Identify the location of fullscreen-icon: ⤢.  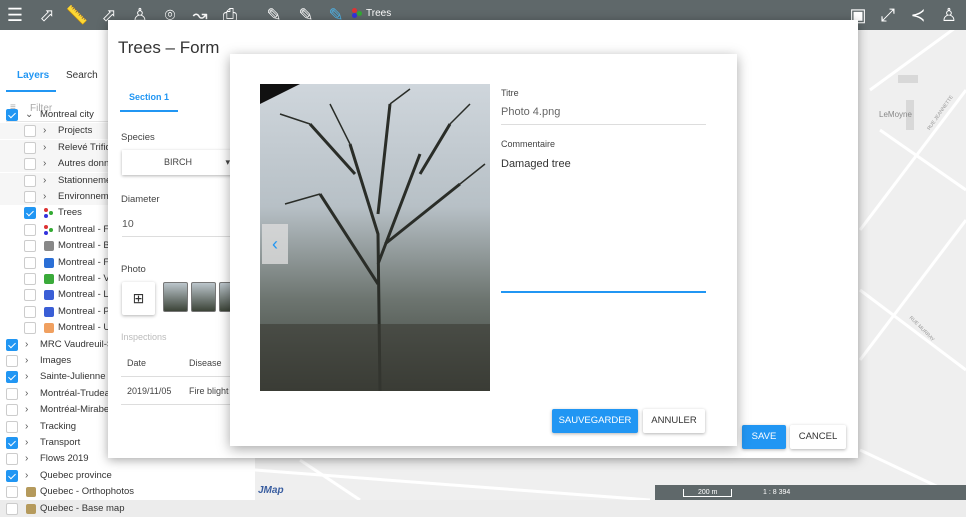
(888, 15).